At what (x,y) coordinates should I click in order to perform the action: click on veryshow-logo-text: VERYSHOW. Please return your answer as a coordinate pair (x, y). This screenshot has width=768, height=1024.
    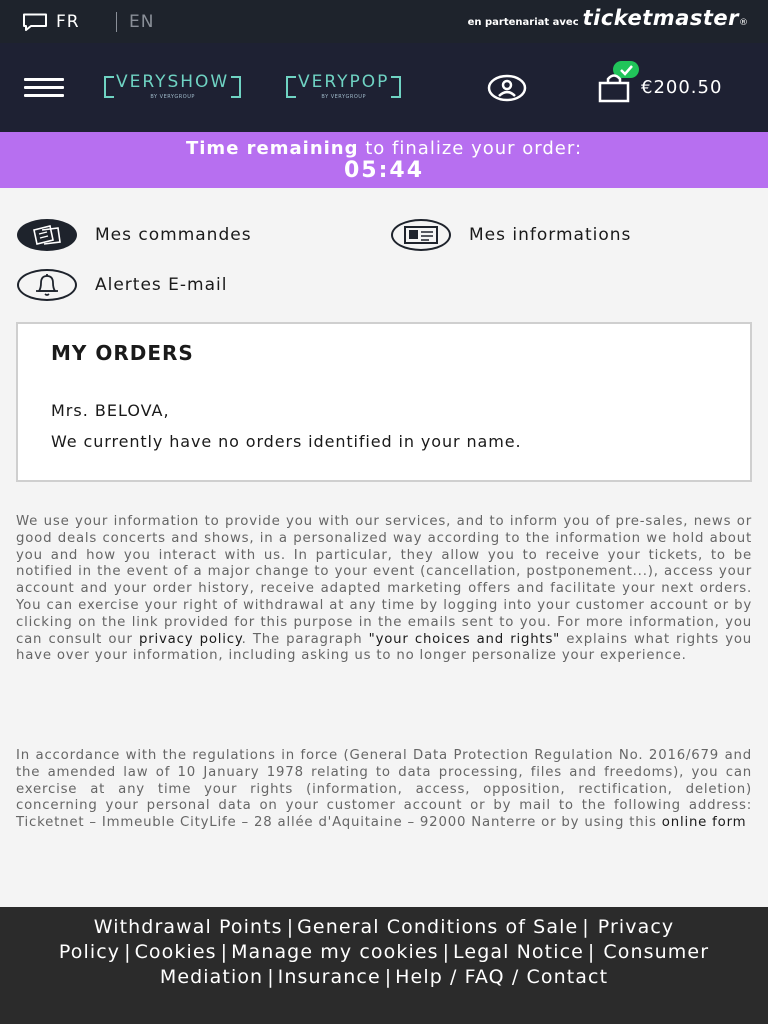
    Looking at the image, I should click on (173, 85).